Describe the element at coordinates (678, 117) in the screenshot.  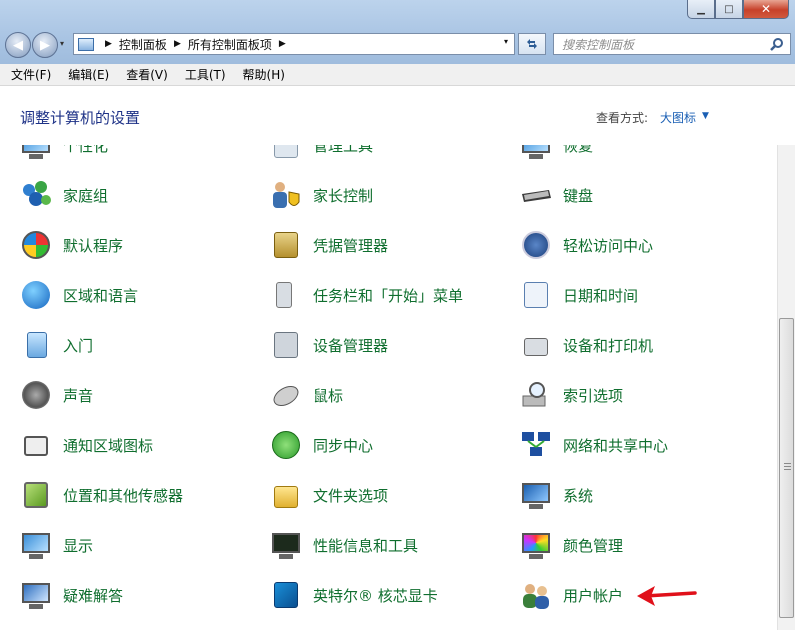
I see `view-by-dropdown: 大图标` at that location.